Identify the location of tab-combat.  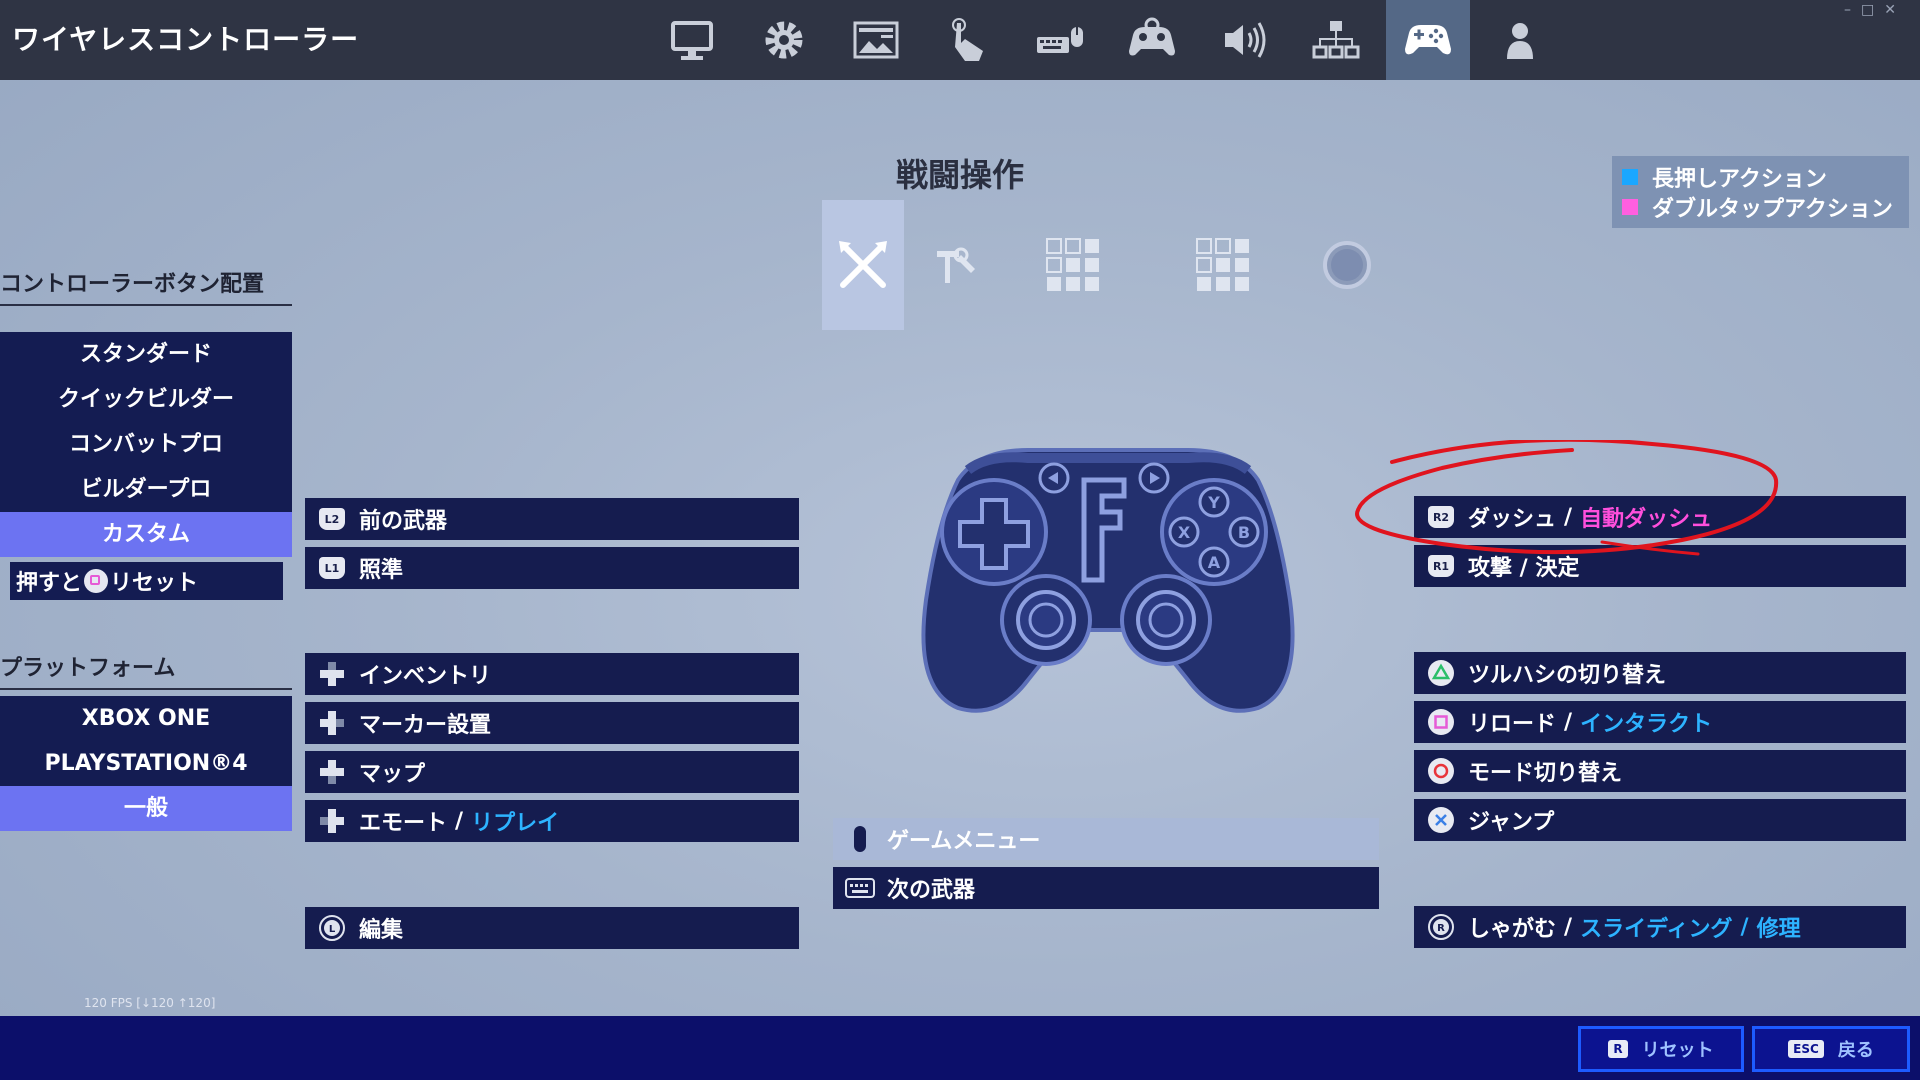
(863, 265).